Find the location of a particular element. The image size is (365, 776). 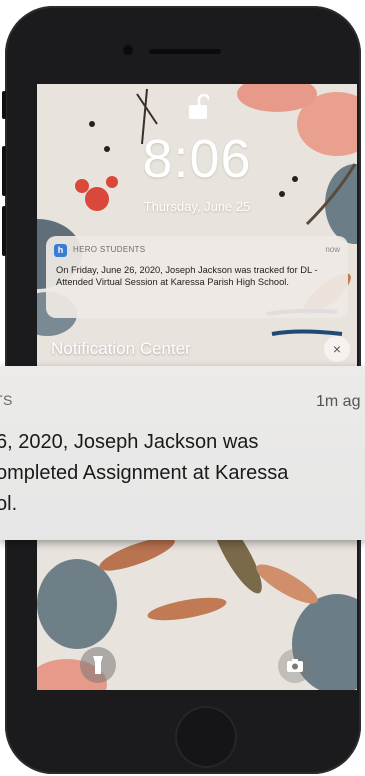

expanded-notification-time: 1m ag is located at coordinates (338, 401).